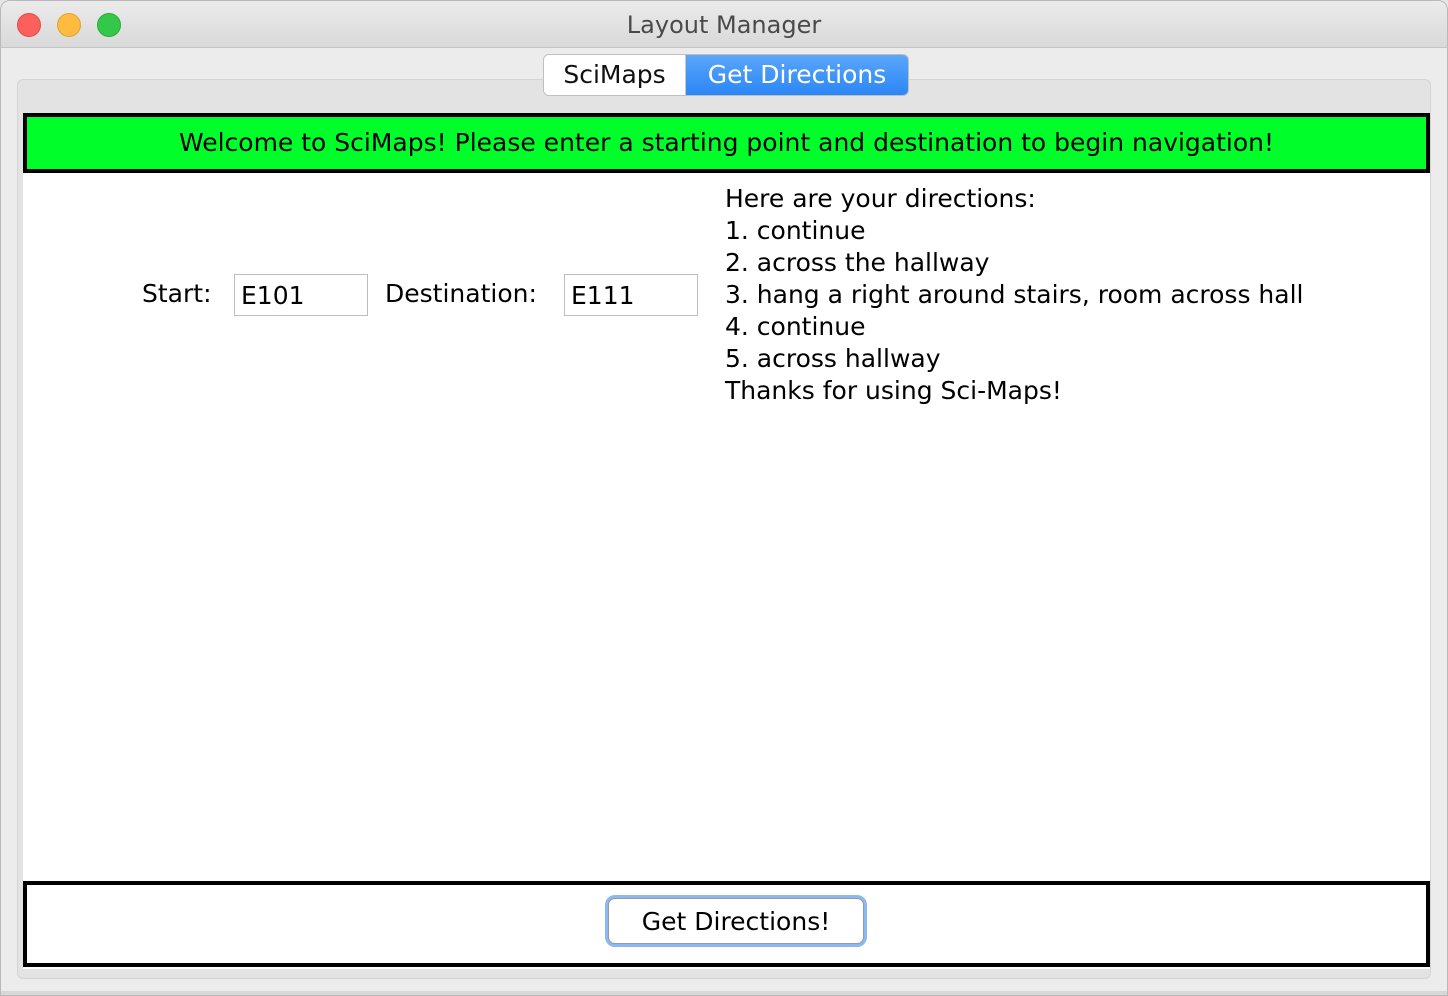 The image size is (1448, 996). Describe the element at coordinates (615, 75) in the screenshot. I see `tab-scimaps: SciMaps` at that location.